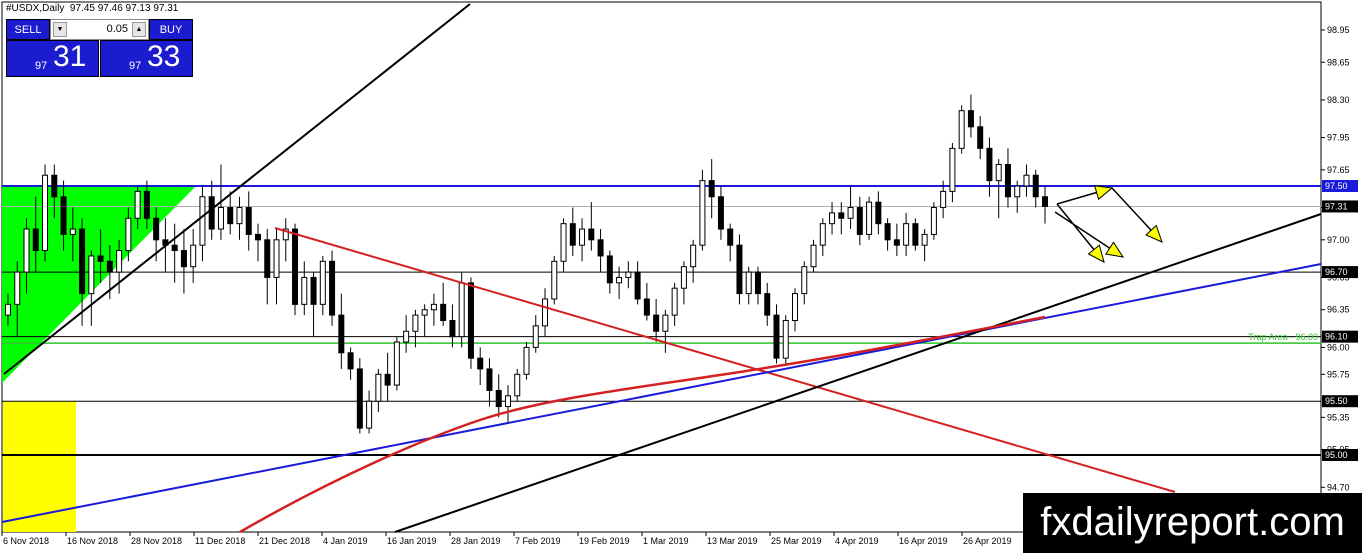  I want to click on ohlc-label: 97.45 97.46 97.13 97.31, so click(124, 8).